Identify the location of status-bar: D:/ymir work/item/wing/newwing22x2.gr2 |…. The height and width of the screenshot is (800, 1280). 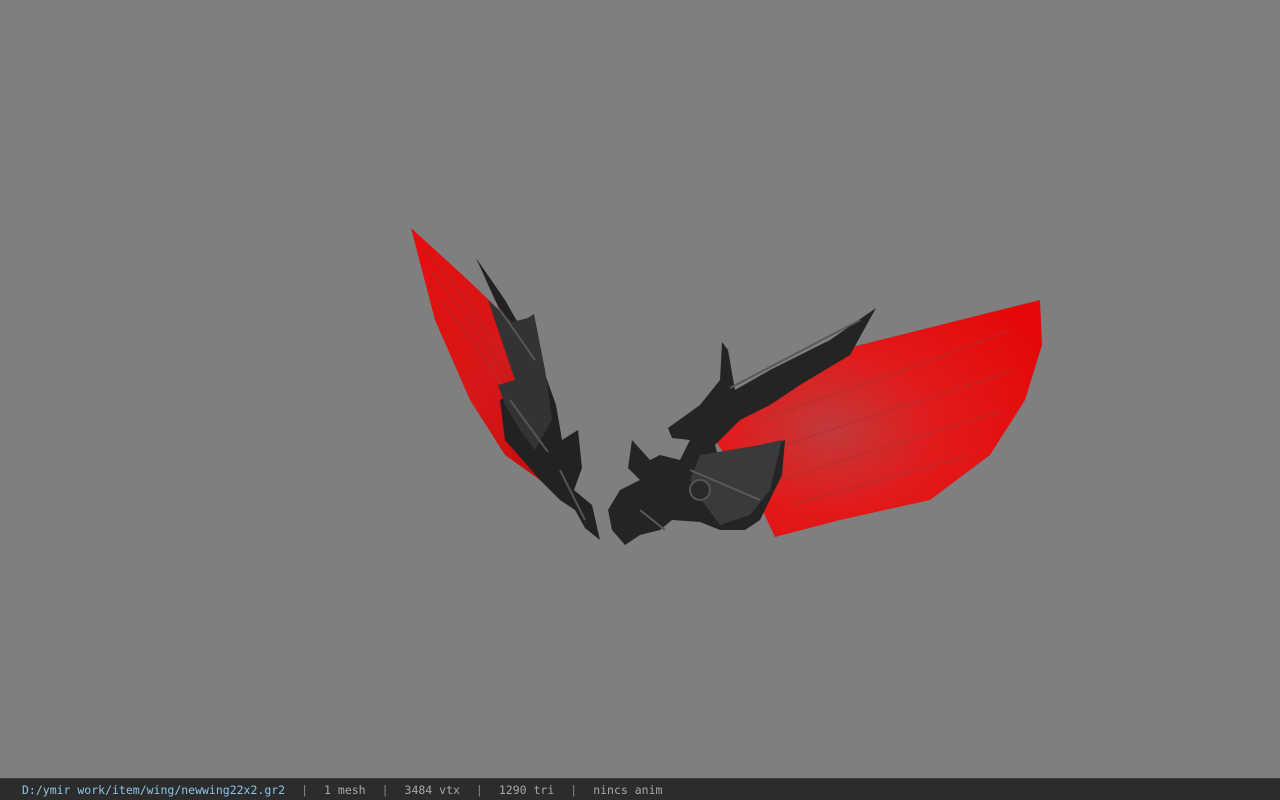
(640, 789).